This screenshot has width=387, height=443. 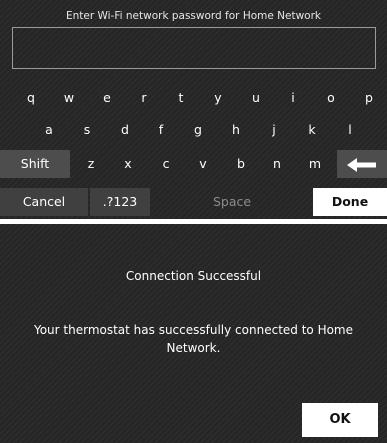 What do you see at coordinates (218, 98) in the screenshot?
I see `key-y: y` at bounding box center [218, 98].